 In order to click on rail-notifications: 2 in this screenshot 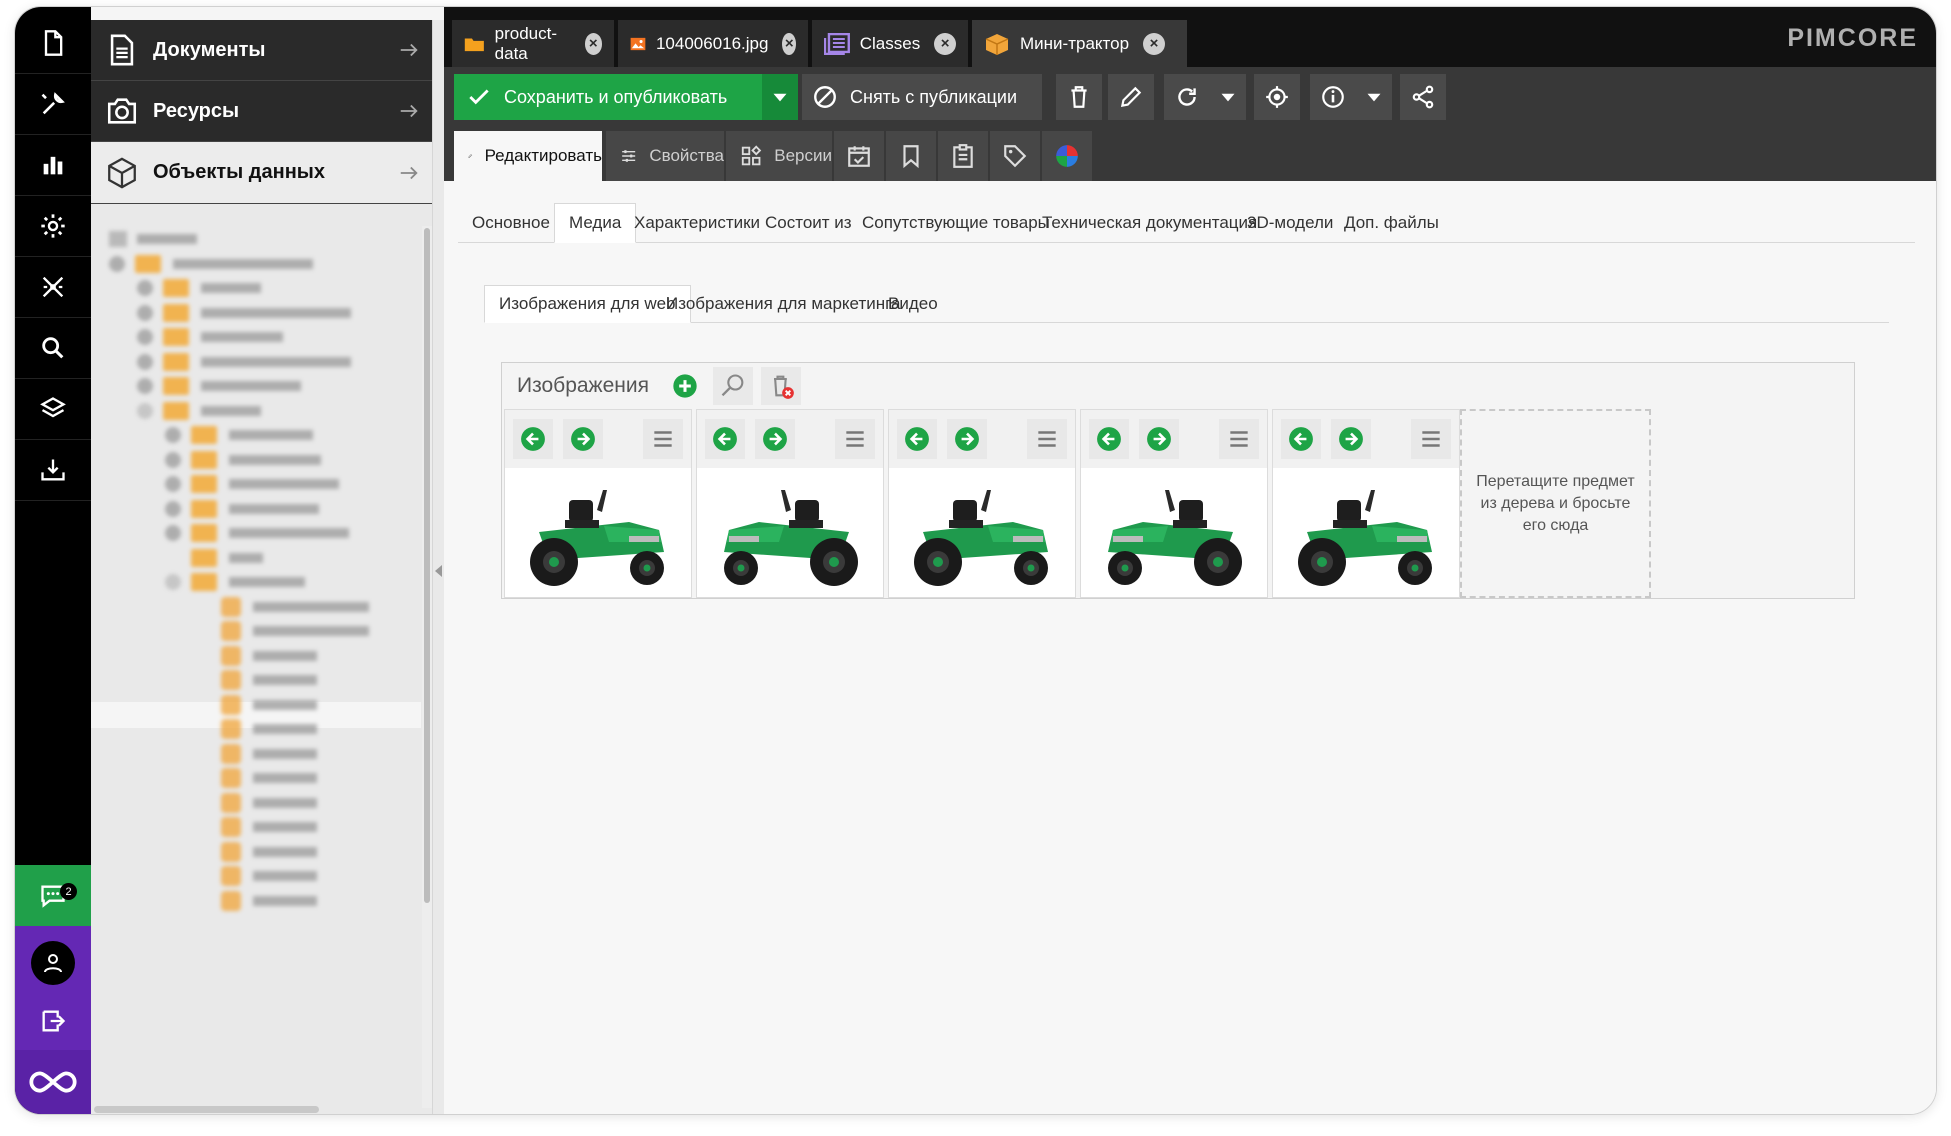, I will do `click(53, 895)`.